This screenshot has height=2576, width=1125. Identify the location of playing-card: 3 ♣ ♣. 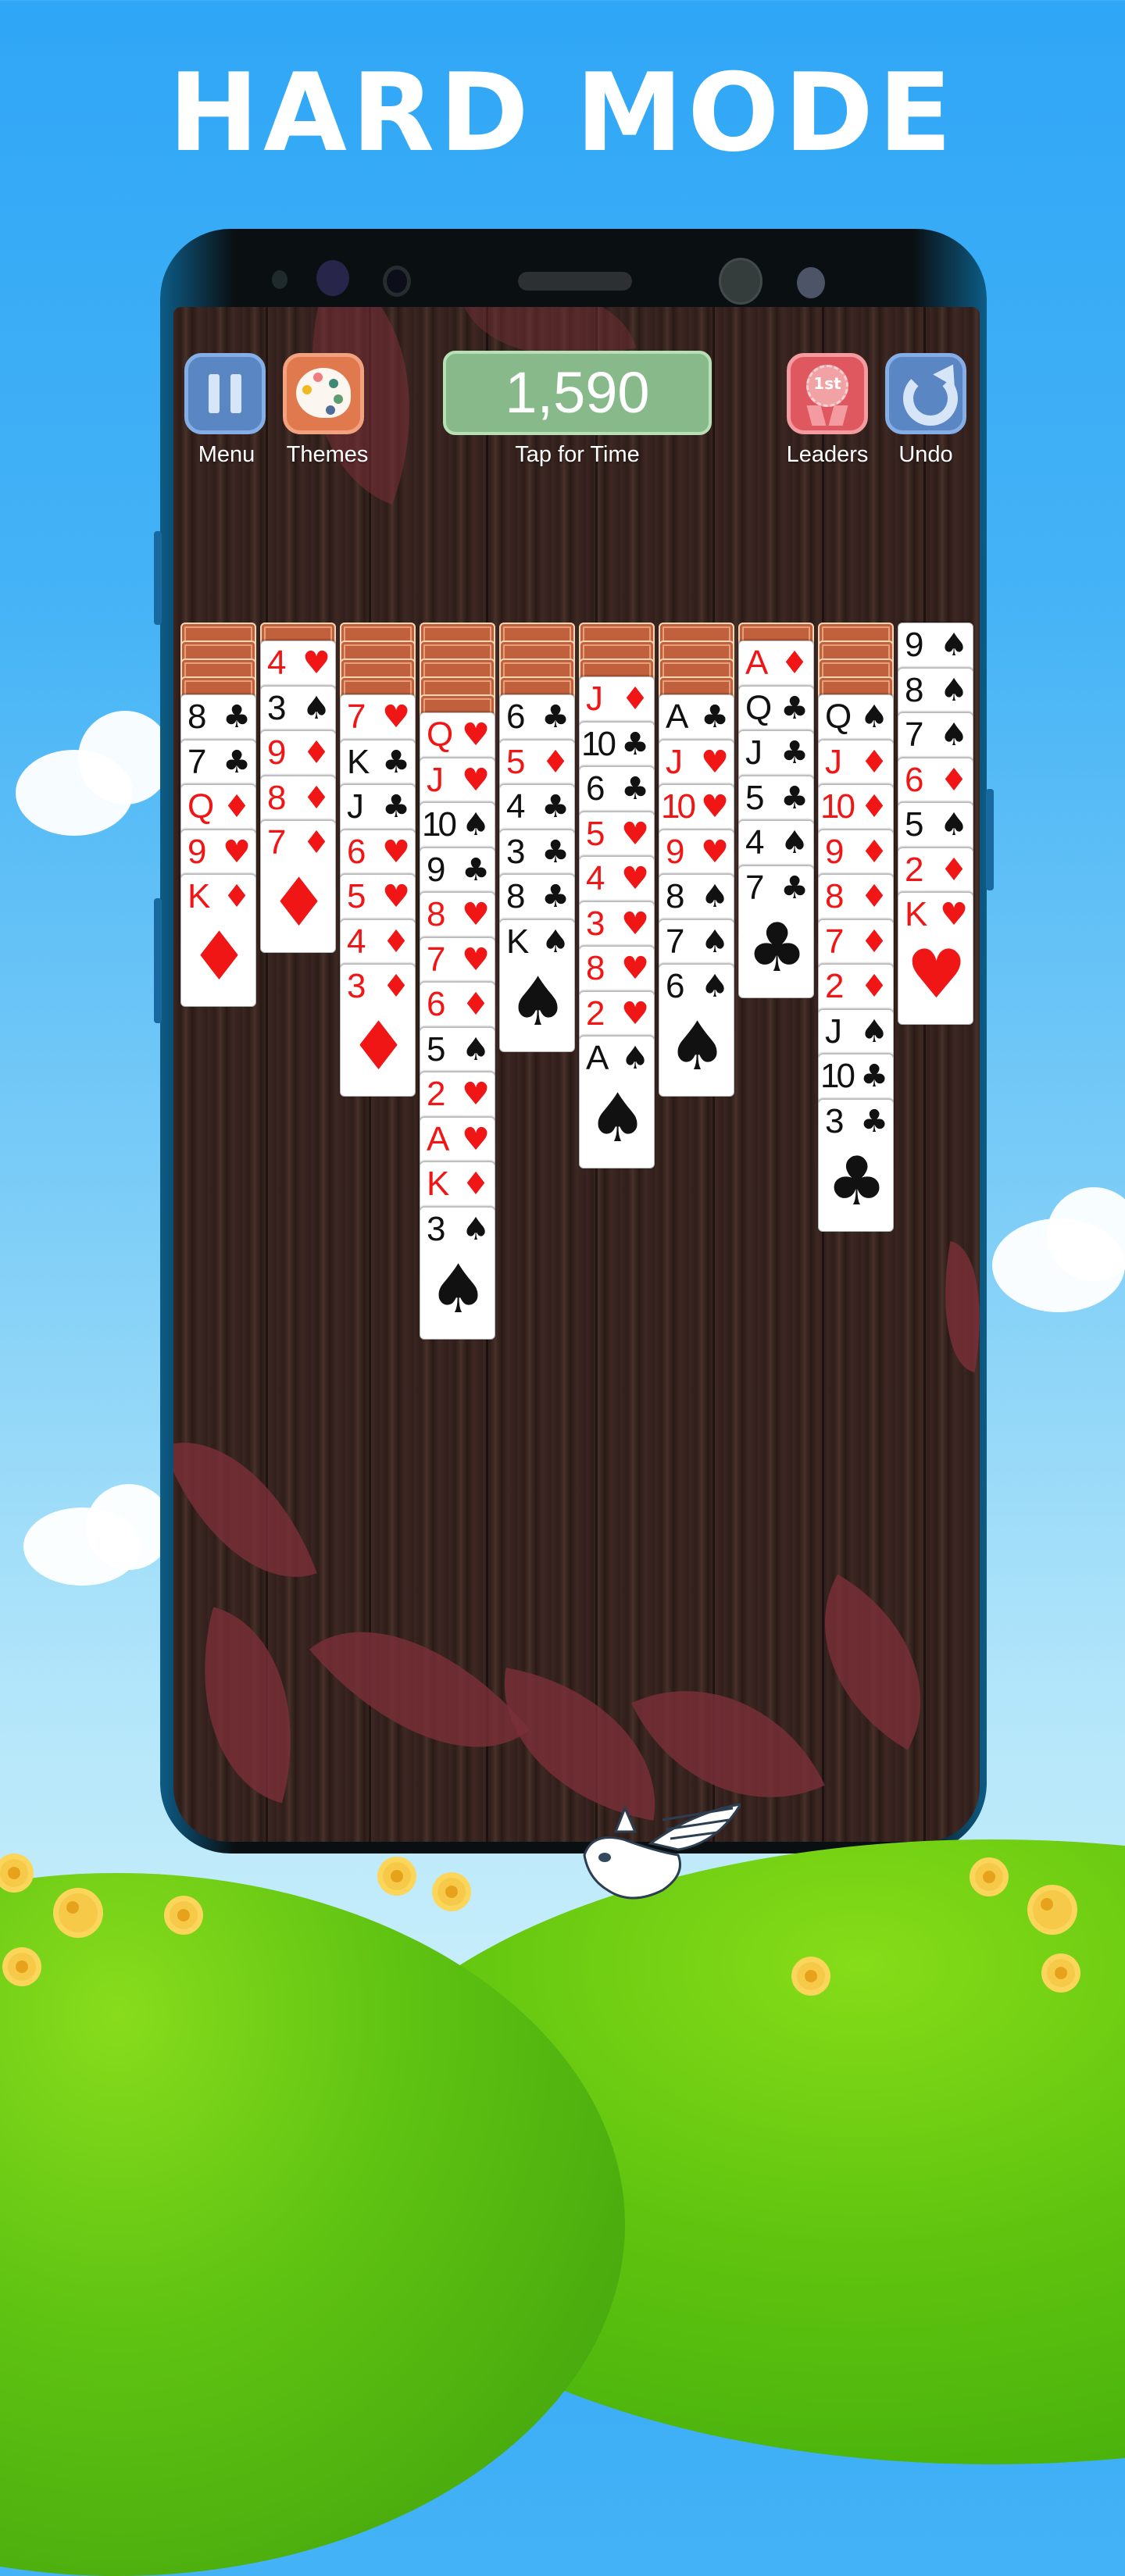
(856, 1165).